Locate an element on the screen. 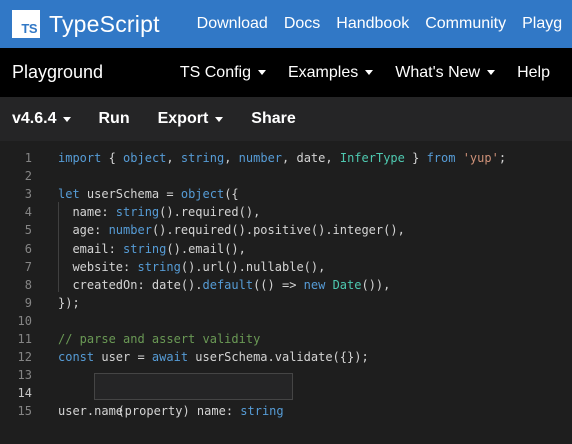 The width and height of the screenshot is (572, 444). playground-menu: TS Config Examples What's New Help is located at coordinates (376, 73).